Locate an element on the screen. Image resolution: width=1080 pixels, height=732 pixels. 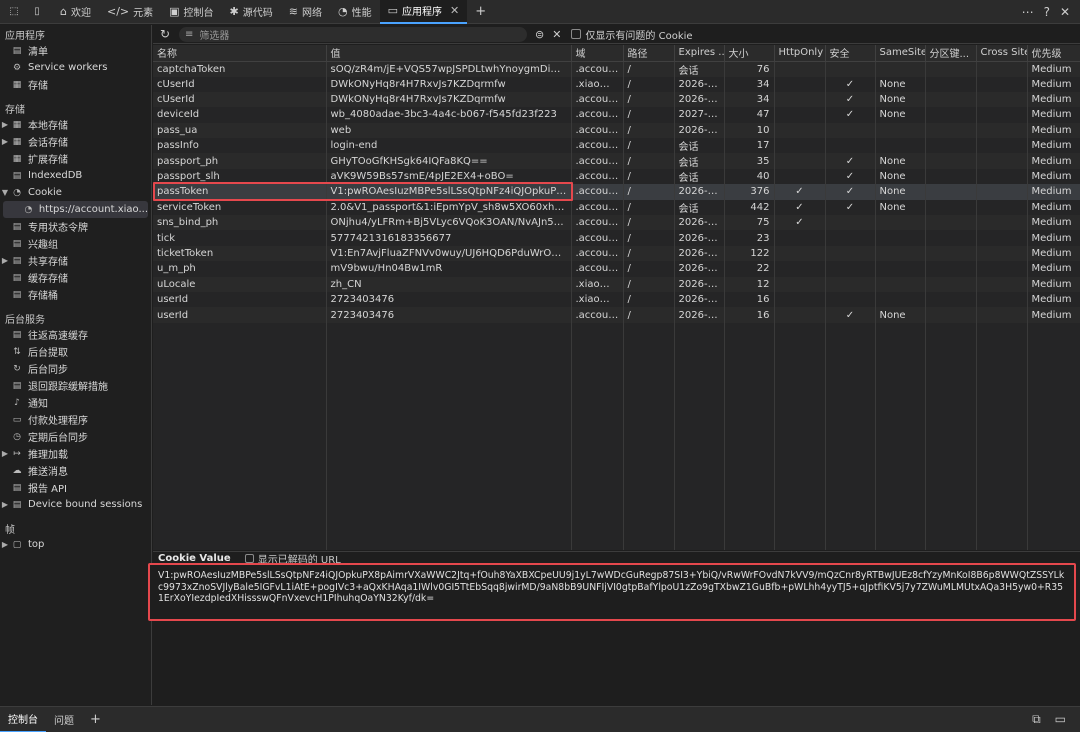
column-header: 优先级 is located at coordinates (1053, 53).